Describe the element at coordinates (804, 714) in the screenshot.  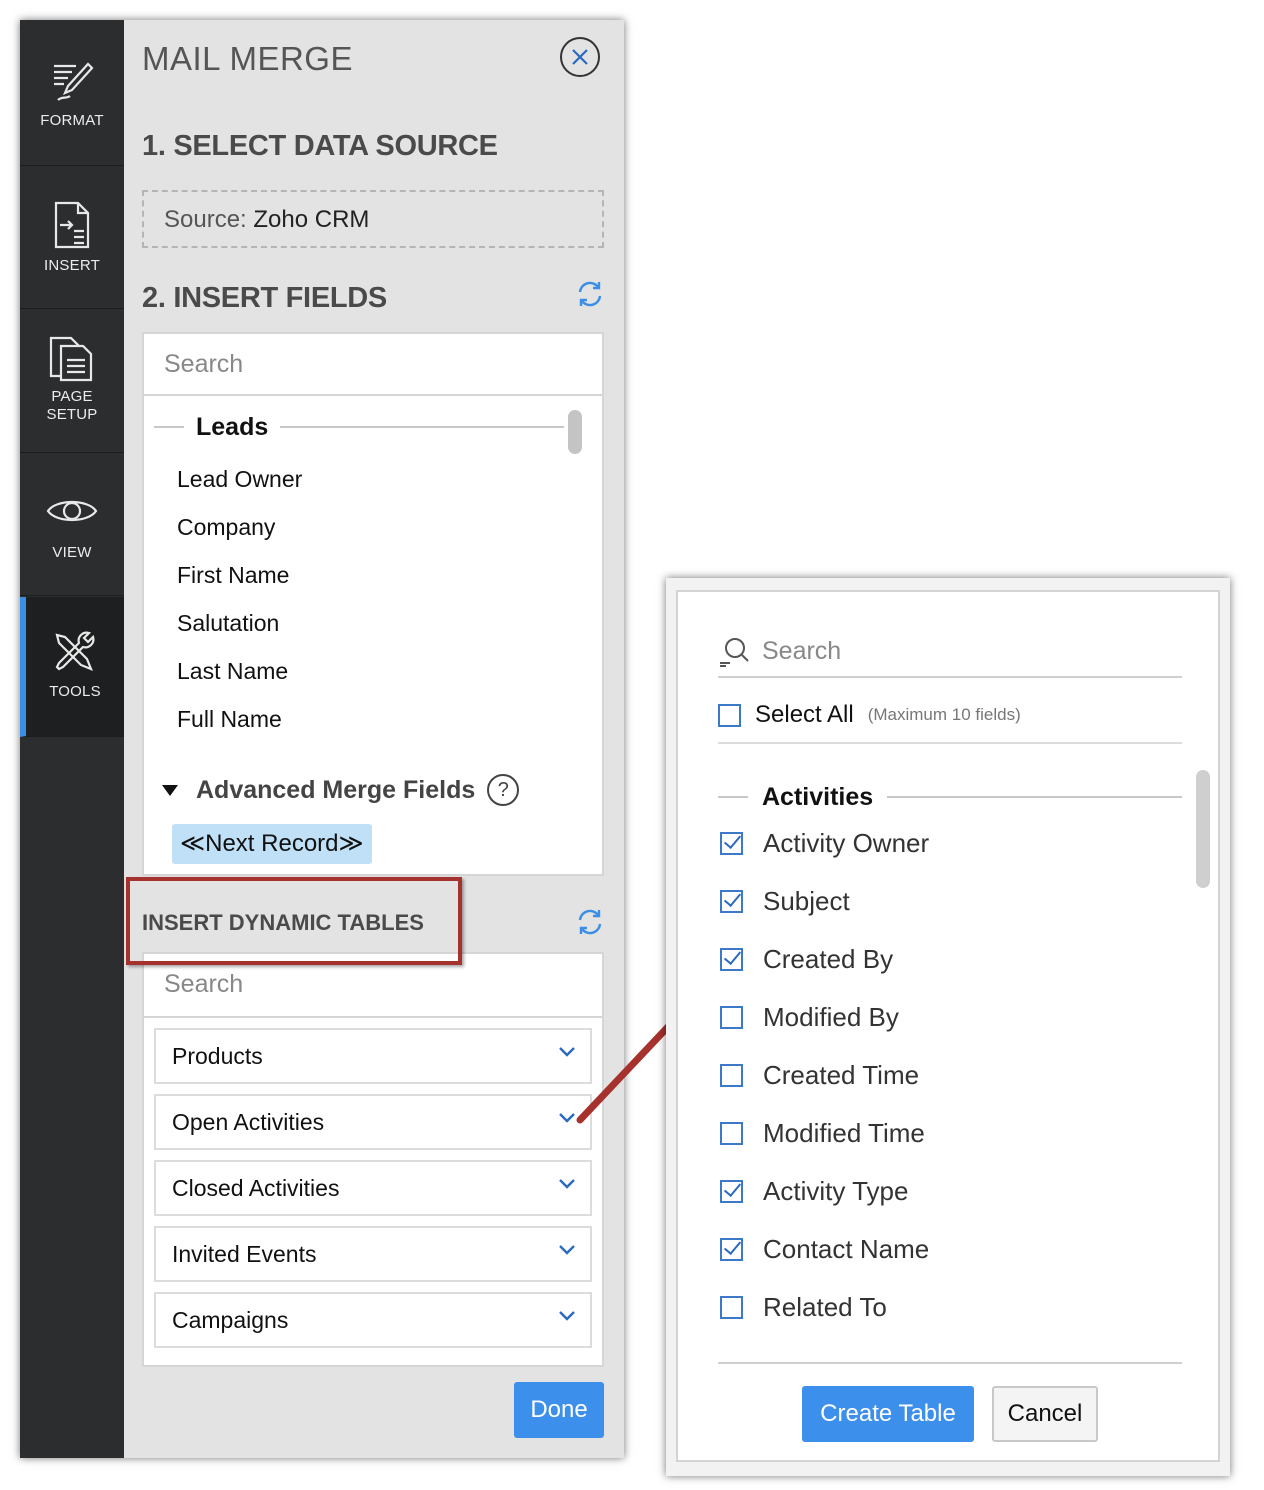
I see `select-all-label: Select All` at that location.